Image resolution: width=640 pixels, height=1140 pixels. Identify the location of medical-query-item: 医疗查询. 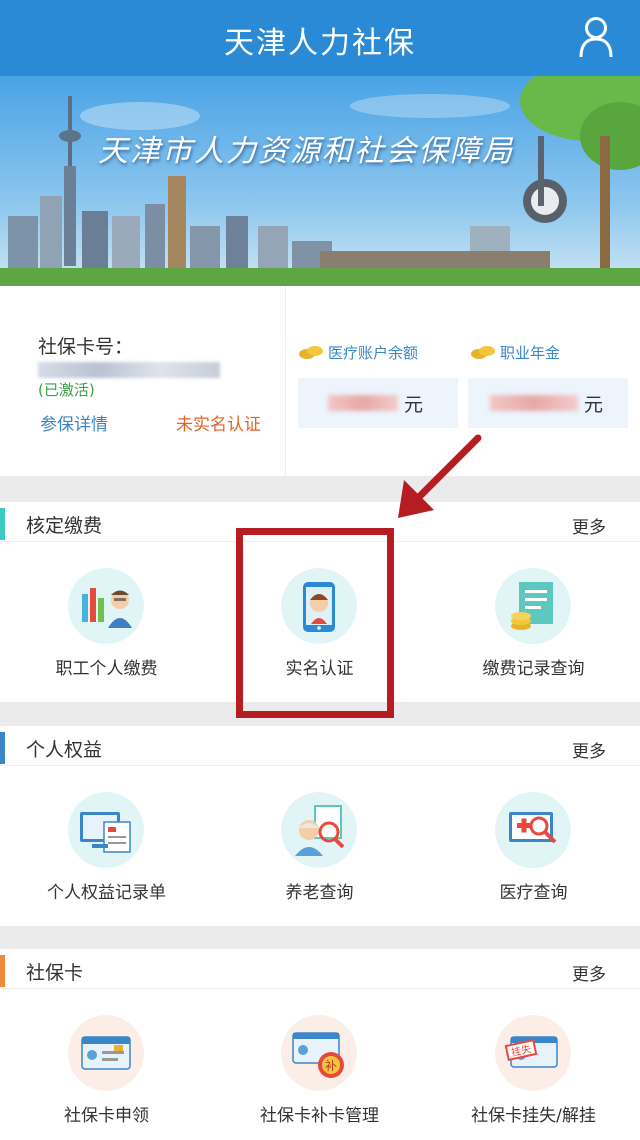
(533, 846).